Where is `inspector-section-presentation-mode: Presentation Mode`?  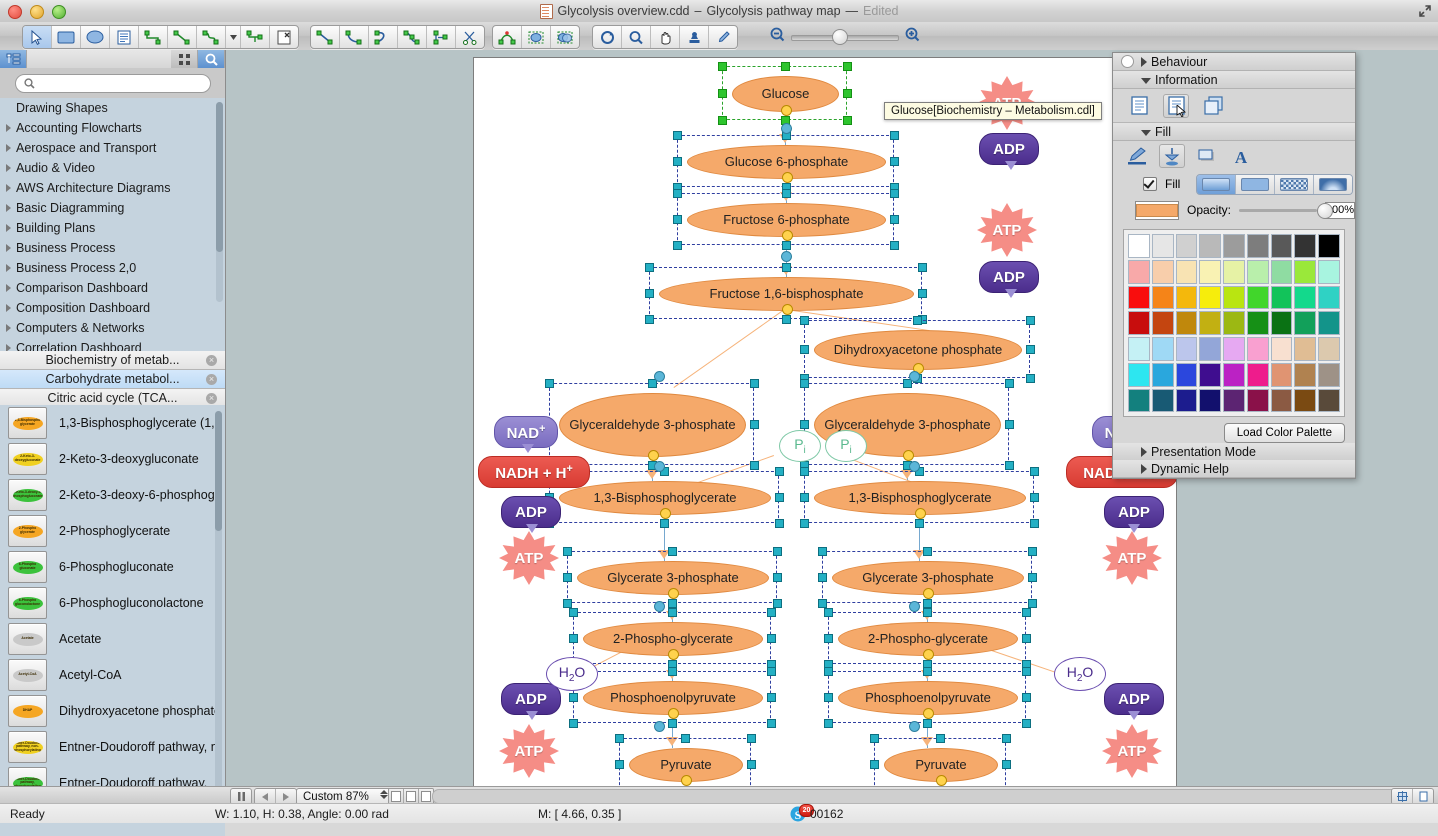 inspector-section-presentation-mode: Presentation Mode is located at coordinates (1234, 452).